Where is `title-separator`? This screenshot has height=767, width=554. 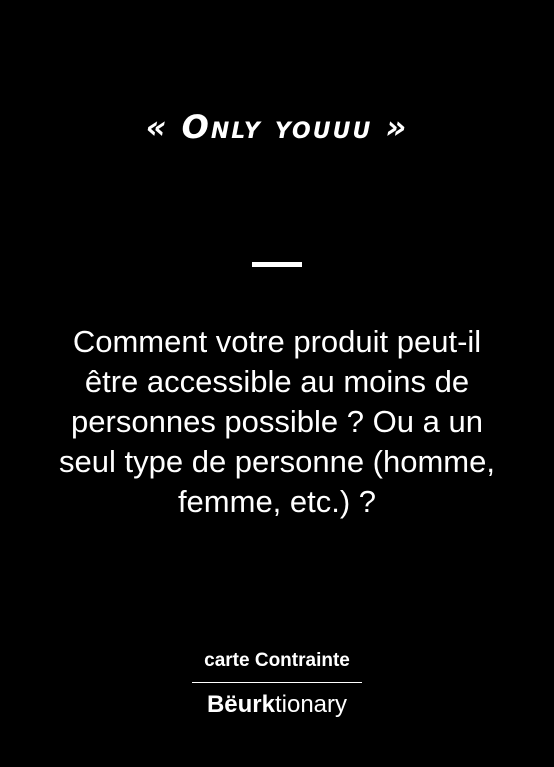 title-separator is located at coordinates (277, 264).